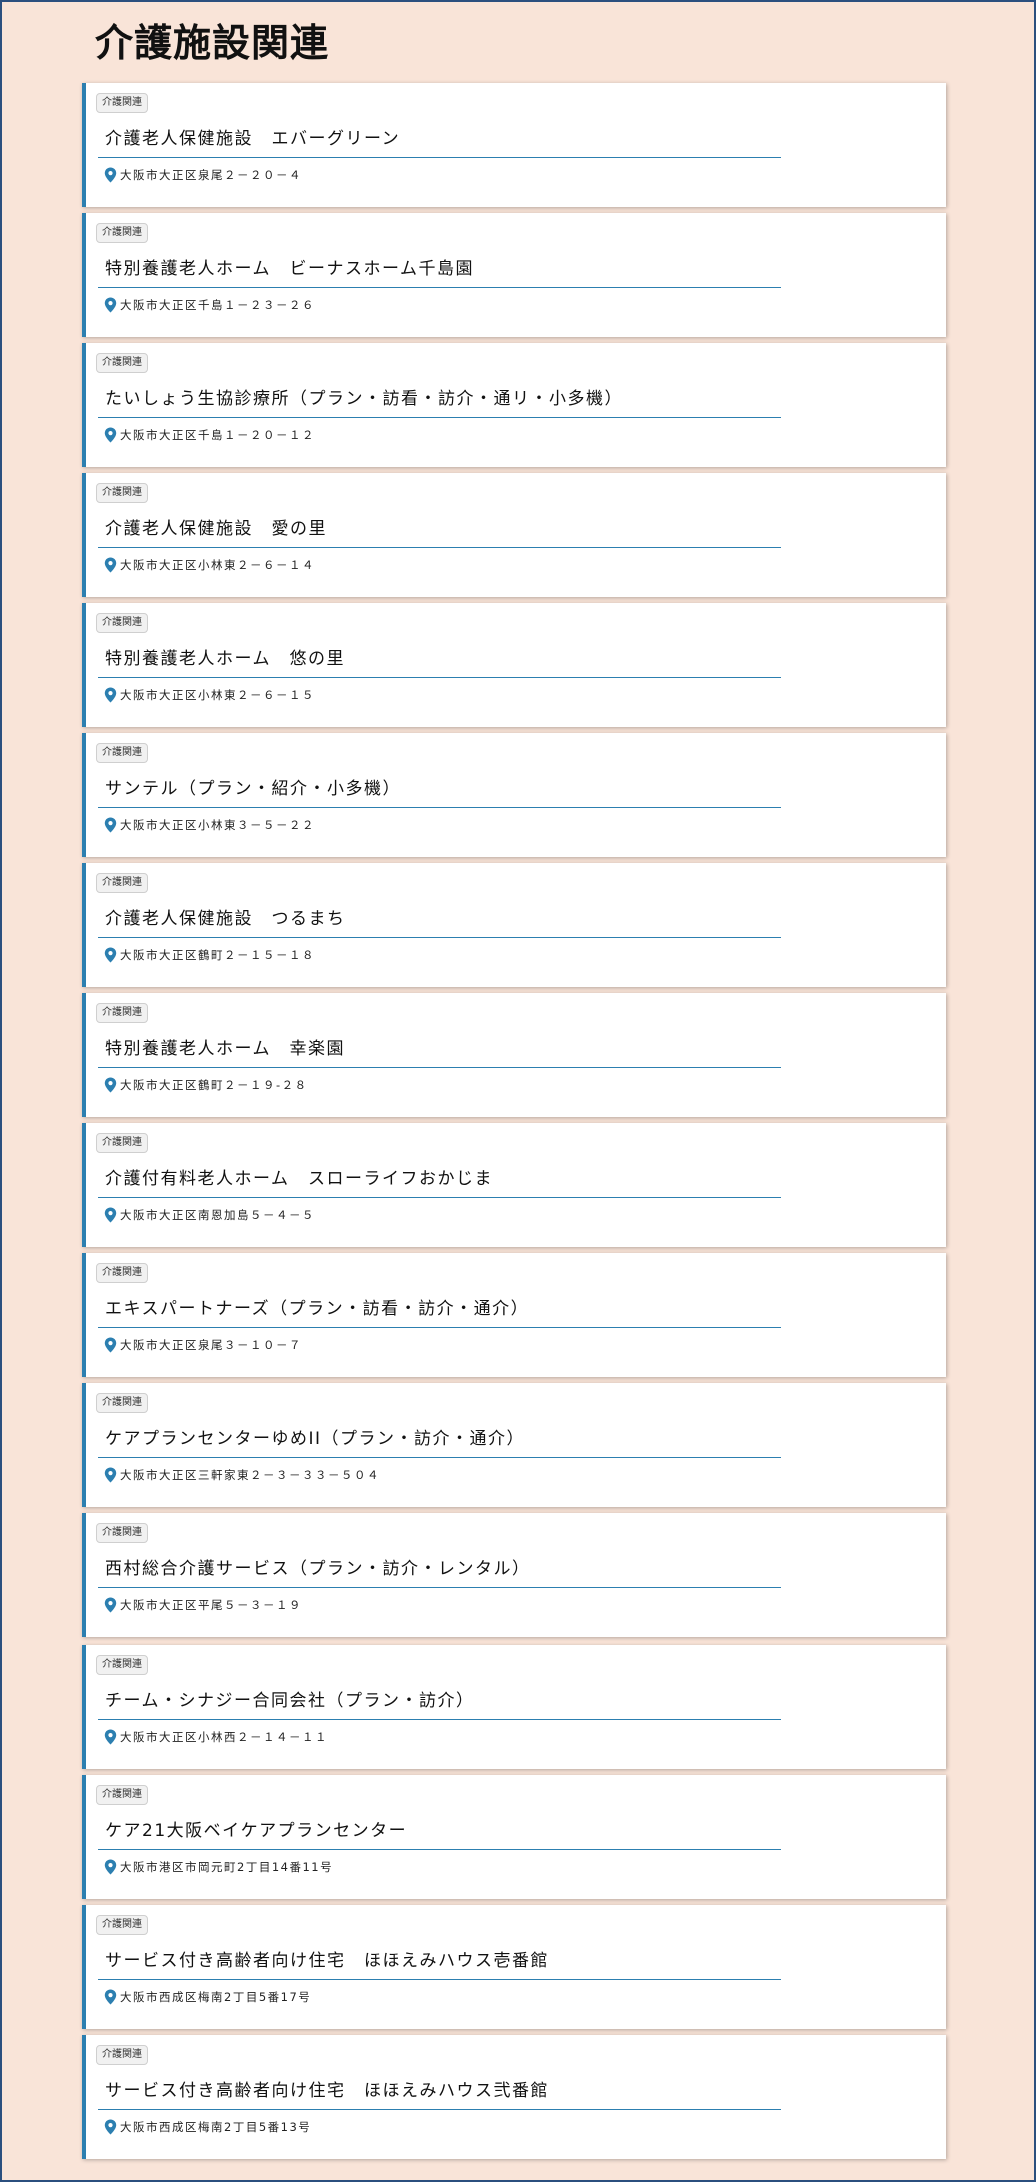 The height and width of the screenshot is (2182, 1036). I want to click on address-text: 大阪市大正区小林東３－５－２２, so click(217, 825).